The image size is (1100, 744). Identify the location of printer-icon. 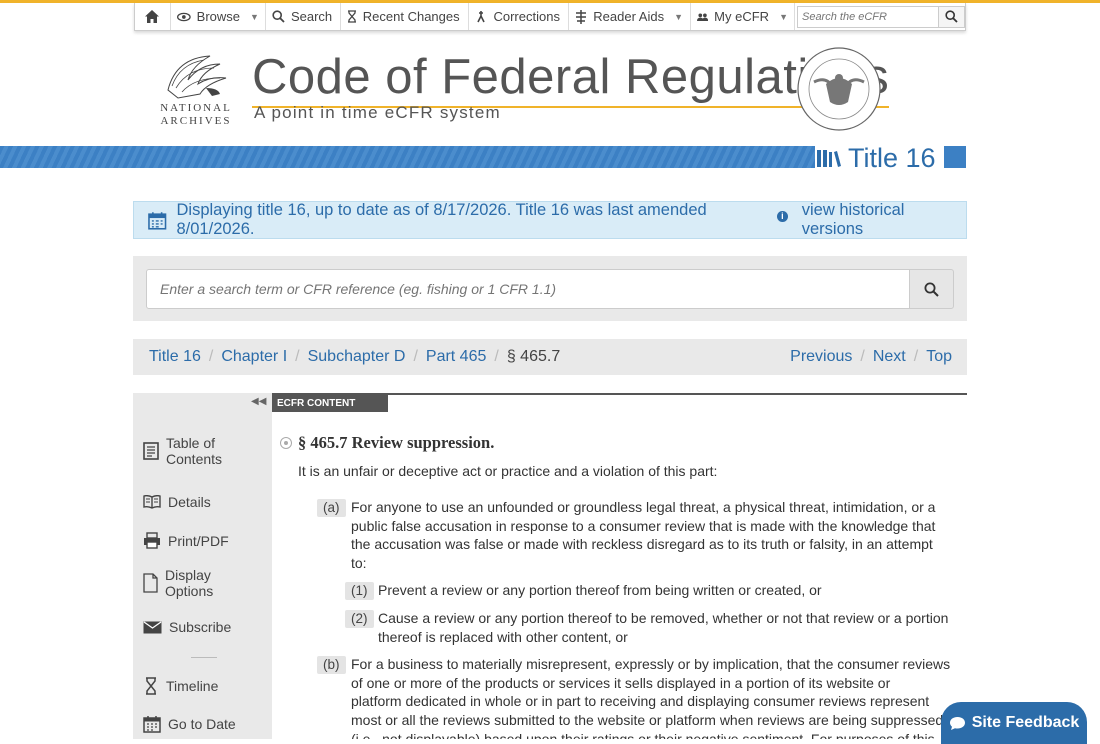
(152, 540).